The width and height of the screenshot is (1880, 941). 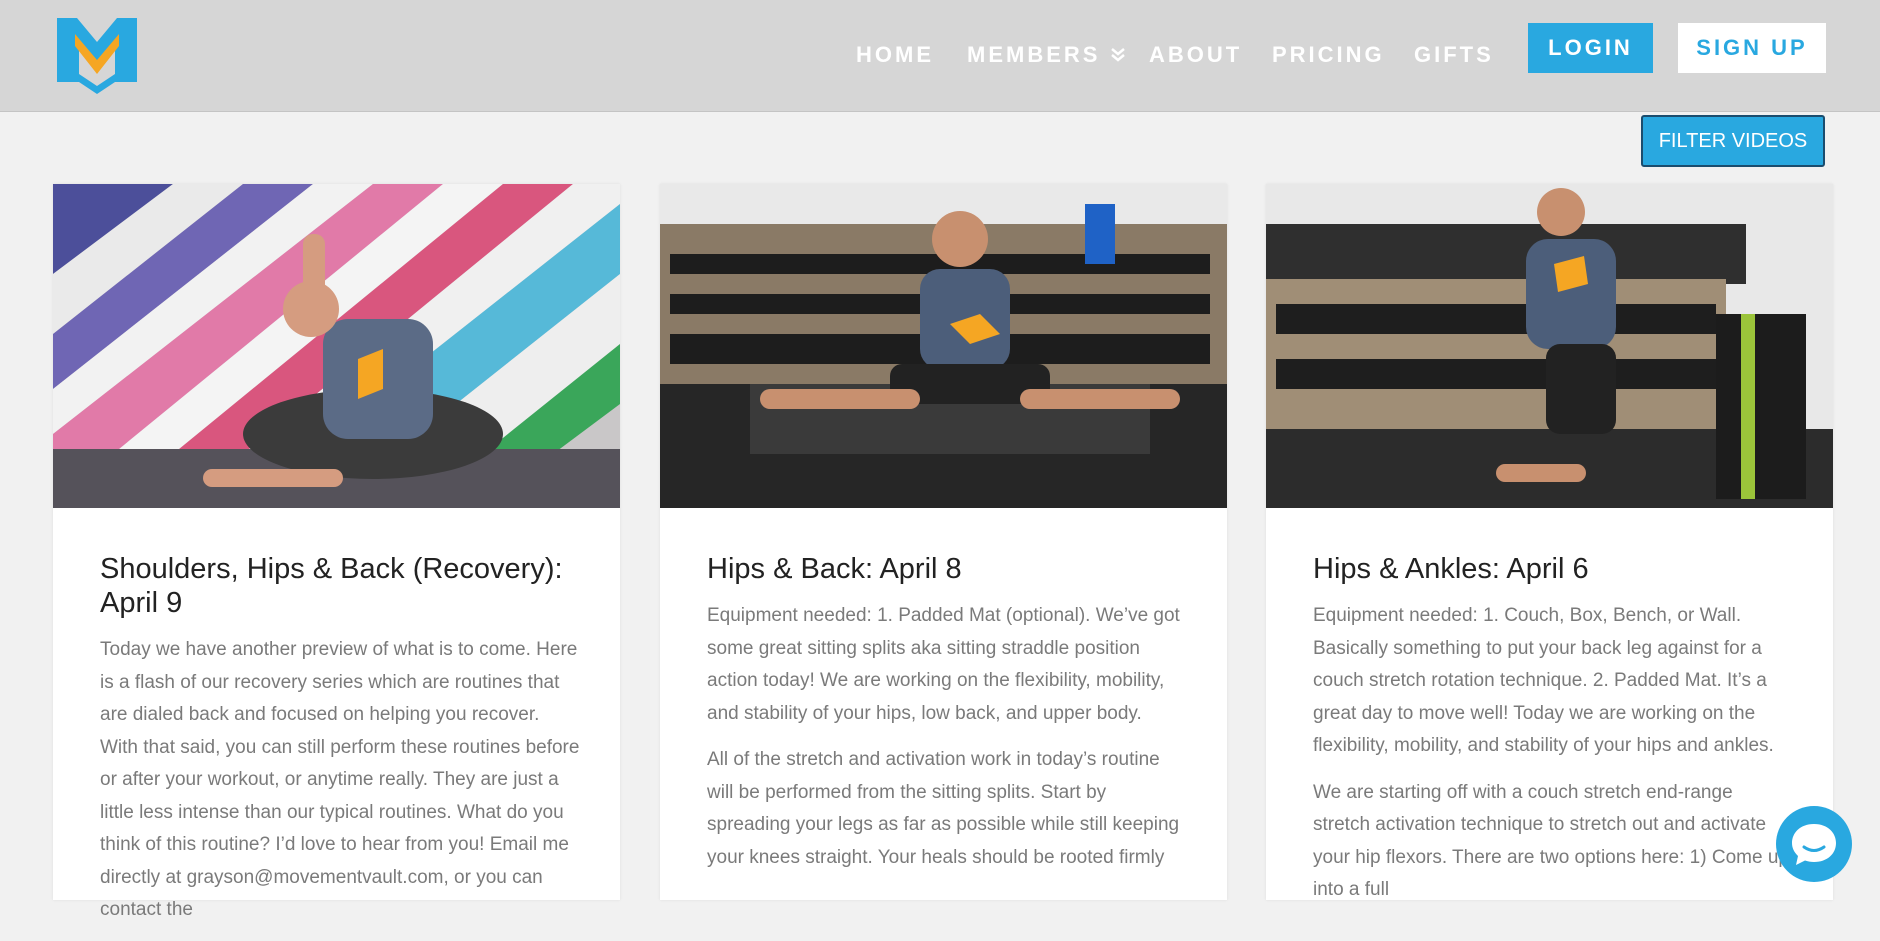 I want to click on signup-button: SIGN UP, so click(x=1752, y=48).